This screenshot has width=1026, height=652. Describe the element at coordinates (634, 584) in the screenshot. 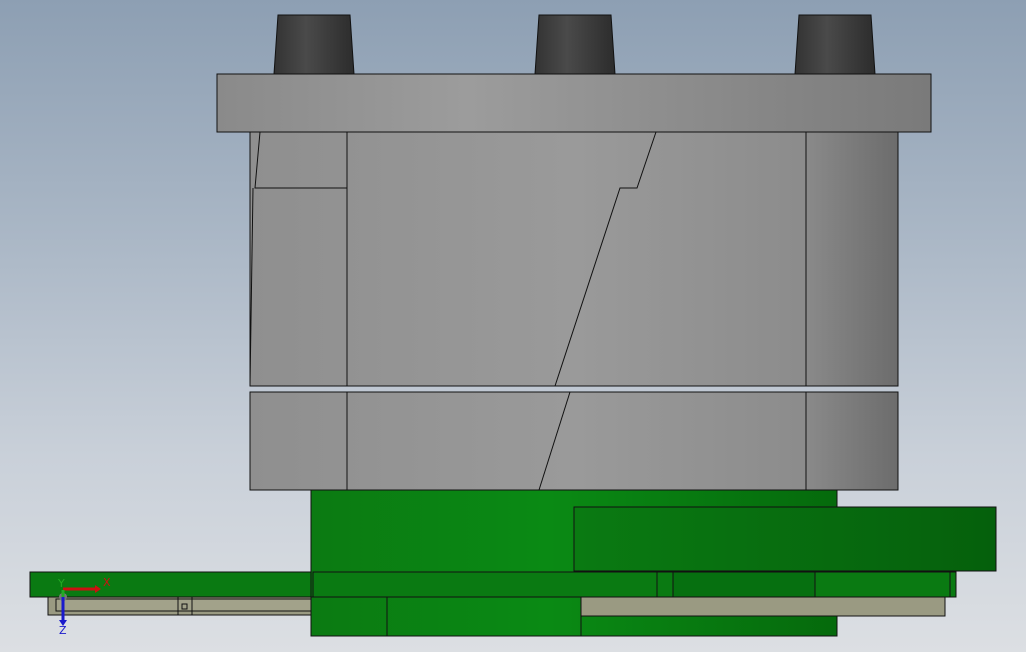

I see `middle-green-strip` at that location.